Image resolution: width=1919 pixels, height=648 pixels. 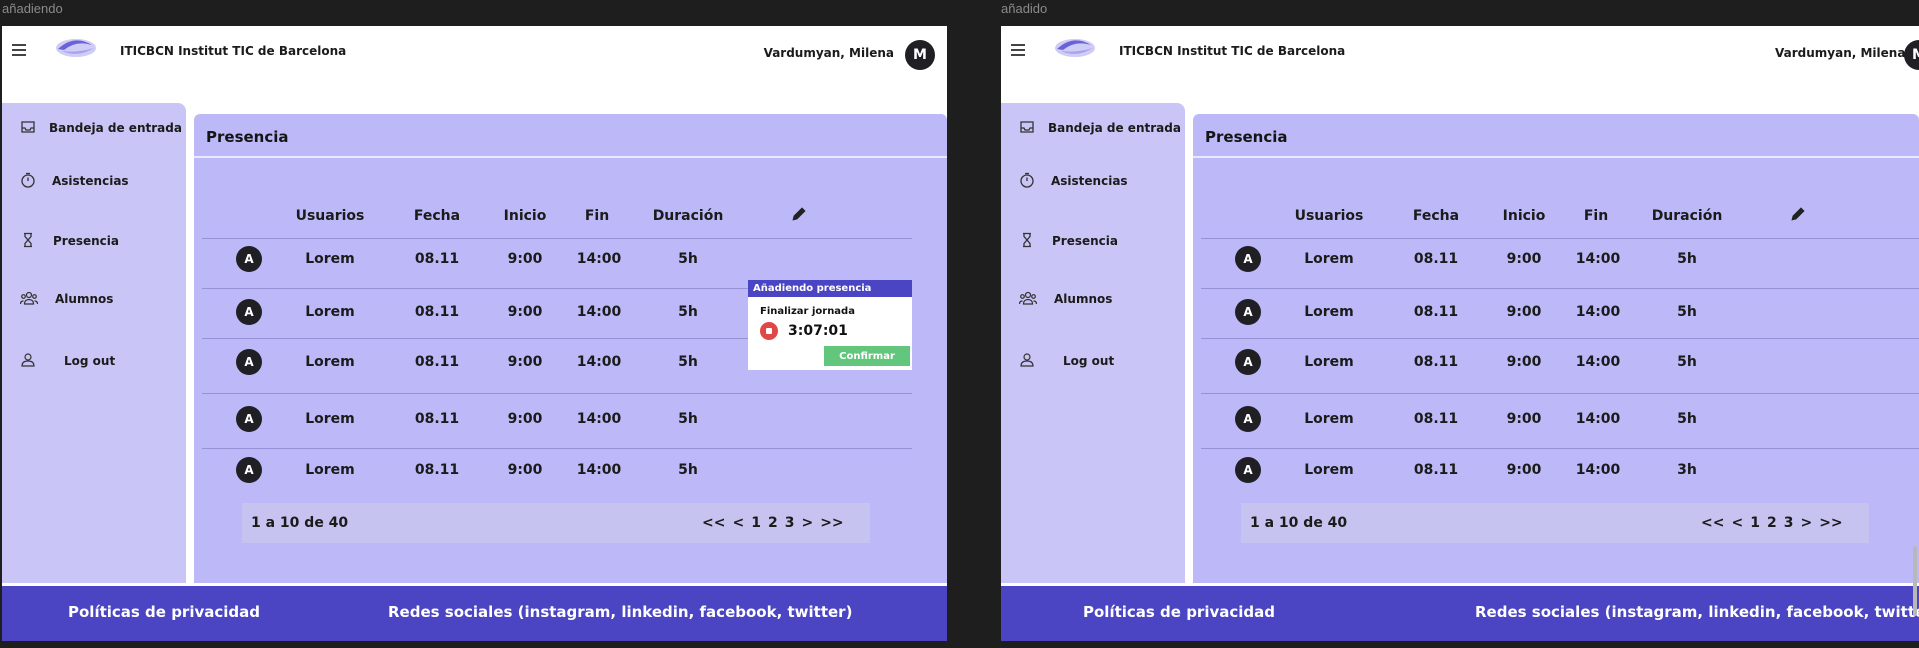 I want to click on sidebar-item-label: Log out, so click(x=1089, y=361).